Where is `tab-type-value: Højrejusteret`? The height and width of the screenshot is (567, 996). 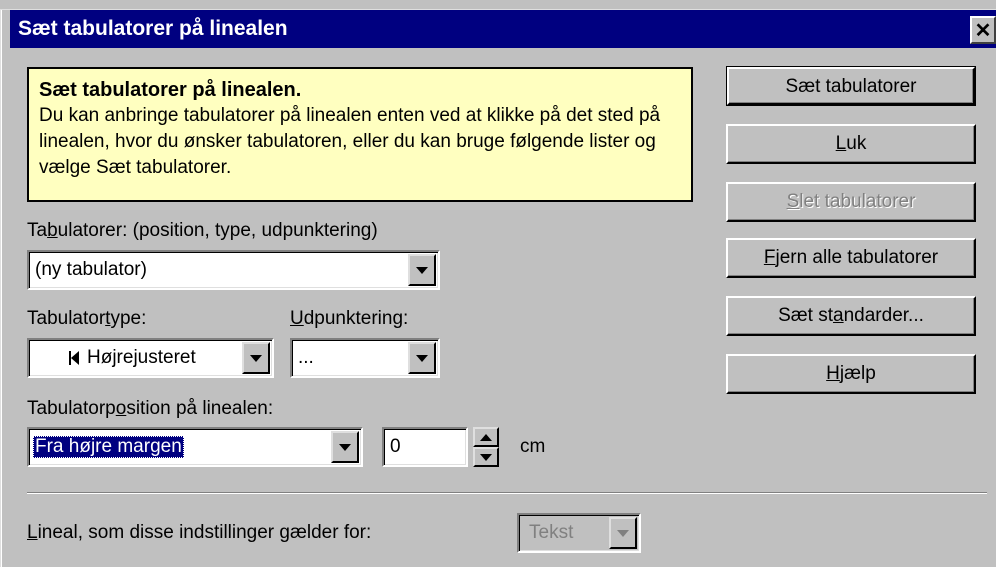
tab-type-value: Højrejusteret is located at coordinates (141, 357).